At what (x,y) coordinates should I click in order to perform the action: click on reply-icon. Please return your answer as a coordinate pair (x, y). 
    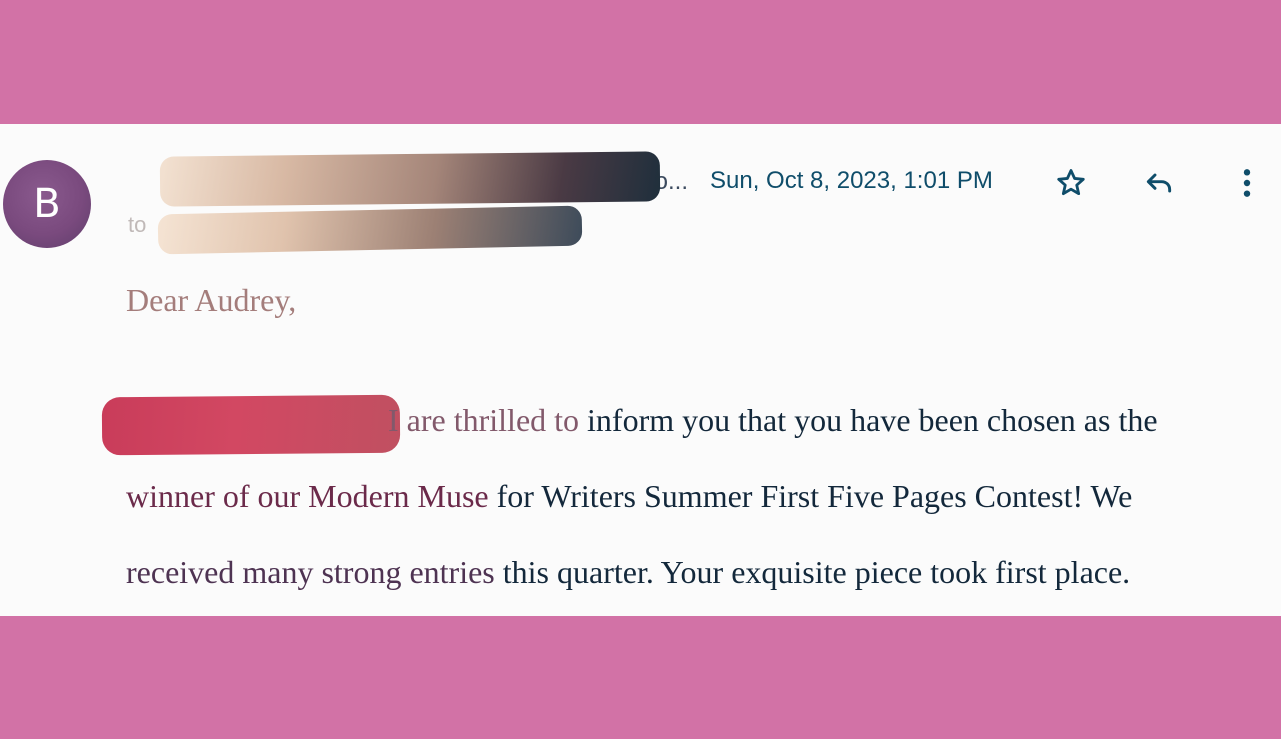
    Looking at the image, I should click on (1159, 183).